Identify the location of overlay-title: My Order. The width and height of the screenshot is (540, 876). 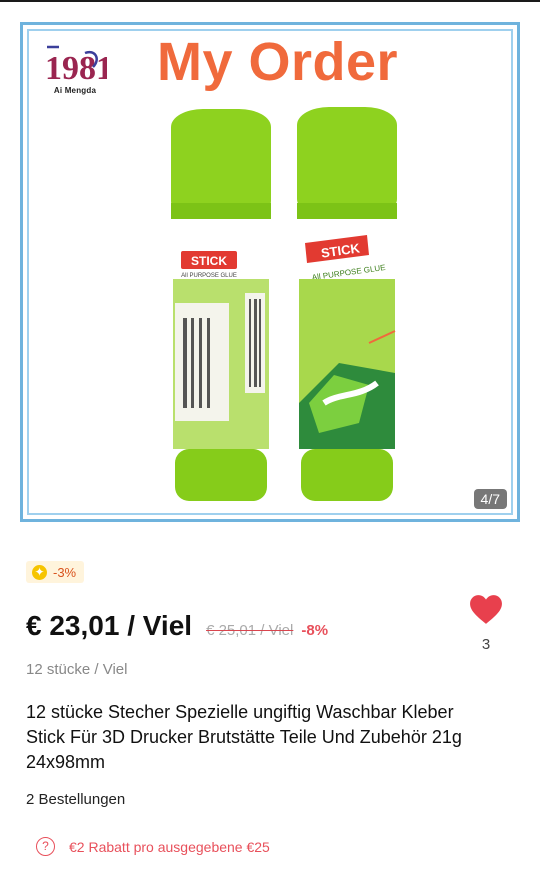
(278, 62).